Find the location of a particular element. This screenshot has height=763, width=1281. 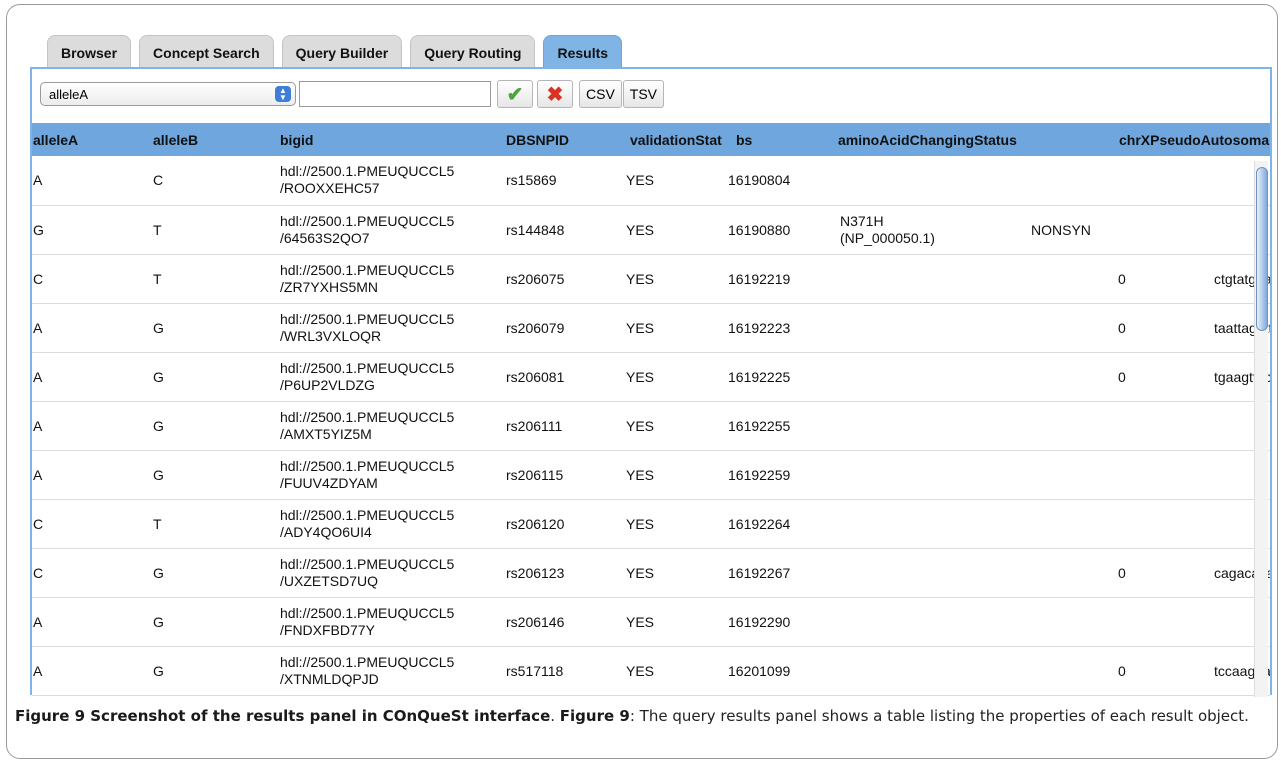

cell-chrx: 0cagacacaagtaag is located at coordinates (1194, 573).